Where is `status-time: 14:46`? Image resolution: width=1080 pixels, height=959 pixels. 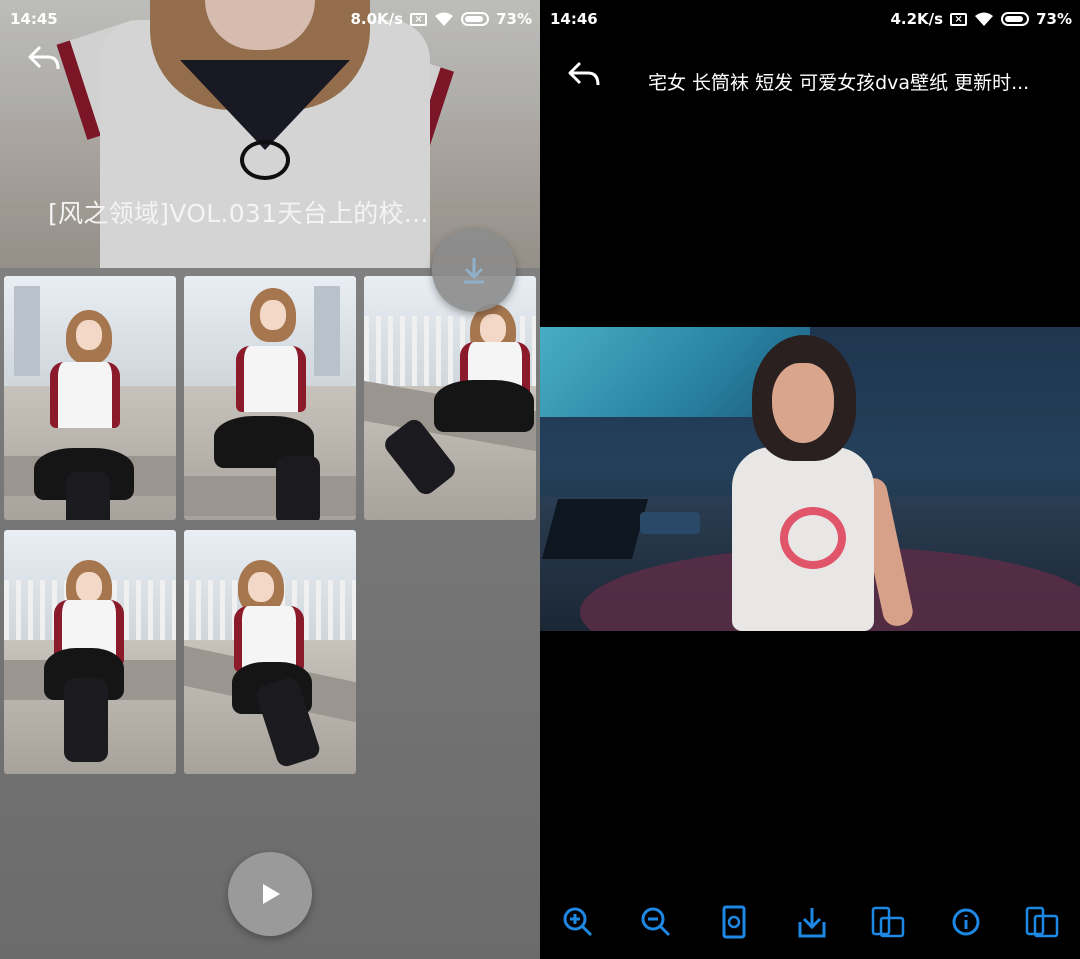 status-time: 14:46 is located at coordinates (574, 19).